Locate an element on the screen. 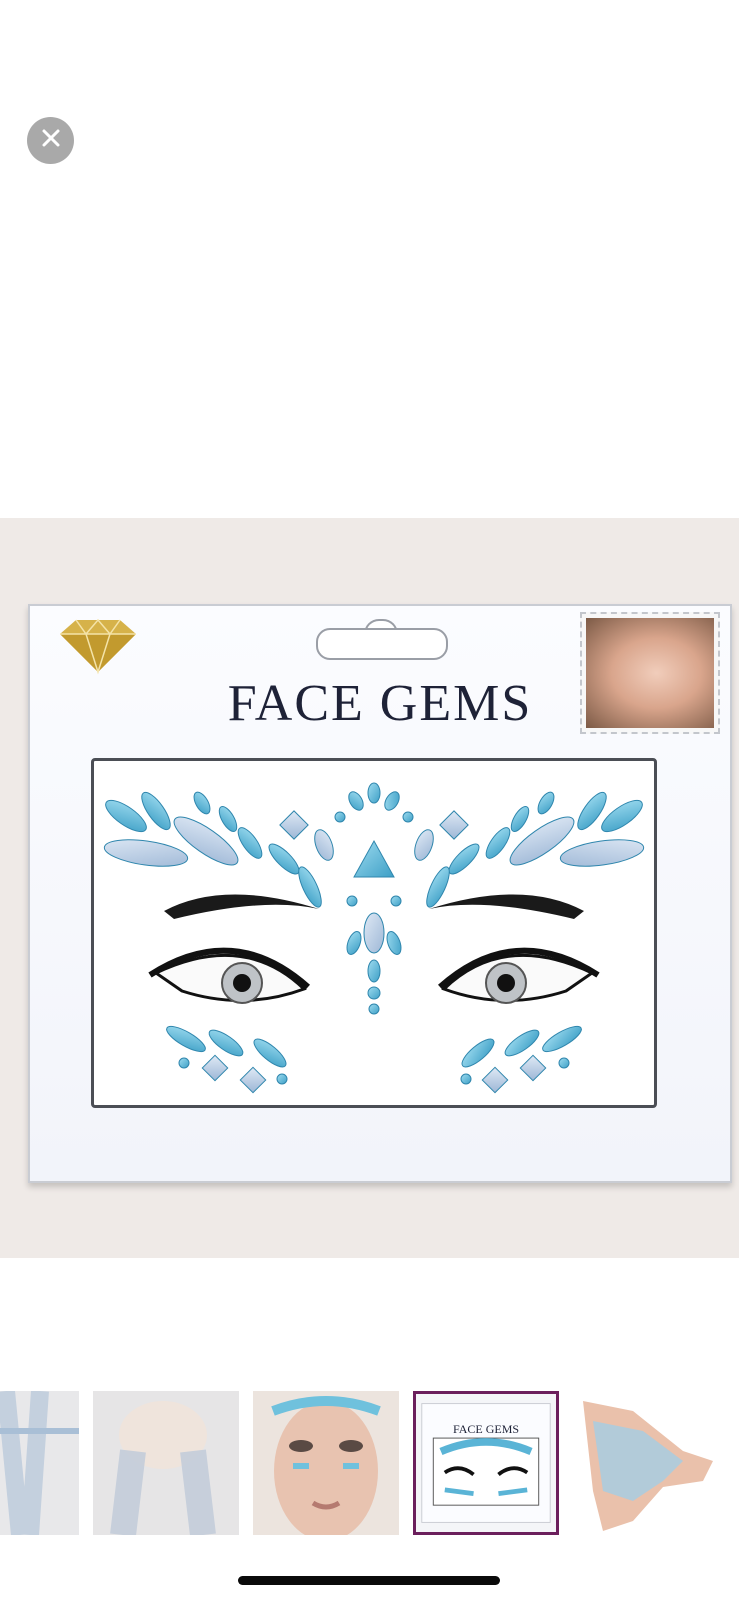  thumbnail-strip: FACE GEMS is located at coordinates (369, 1464).